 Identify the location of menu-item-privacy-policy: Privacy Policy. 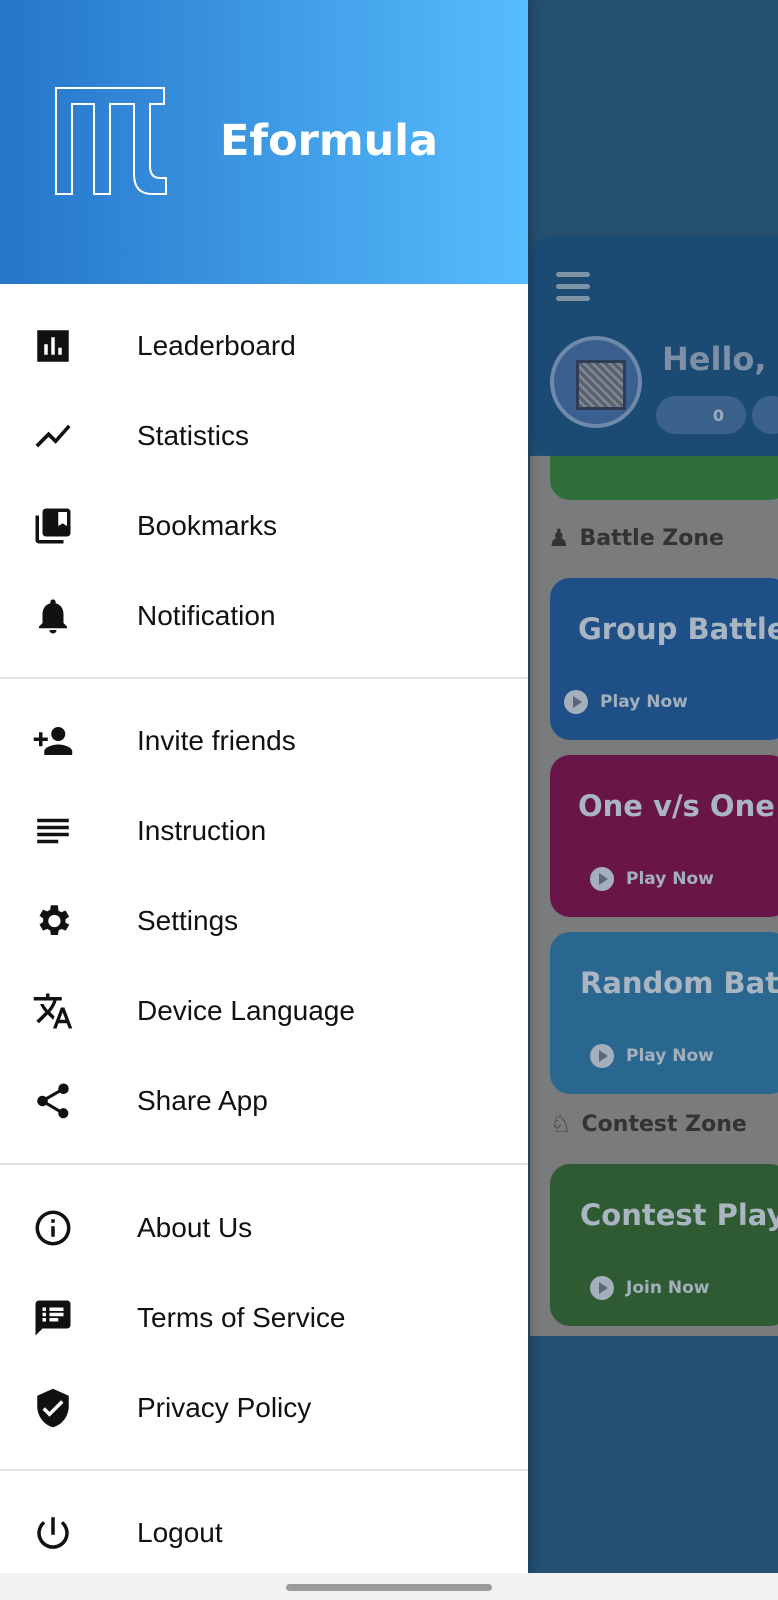
(264, 1408).